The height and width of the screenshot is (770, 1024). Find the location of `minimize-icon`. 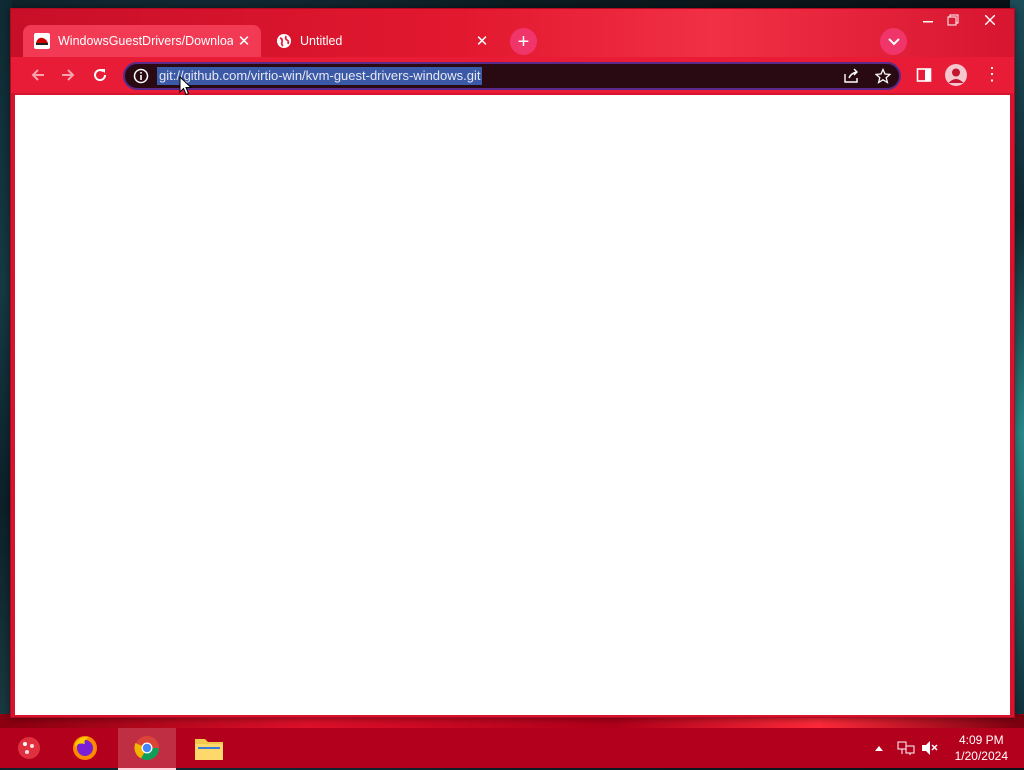

minimize-icon is located at coordinates (928, 22).